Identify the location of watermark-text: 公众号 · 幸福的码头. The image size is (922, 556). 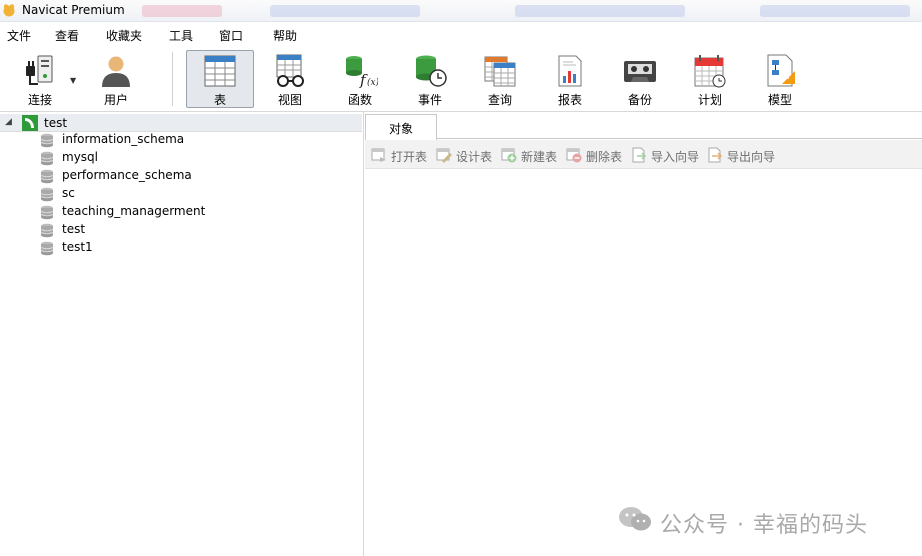
(764, 525).